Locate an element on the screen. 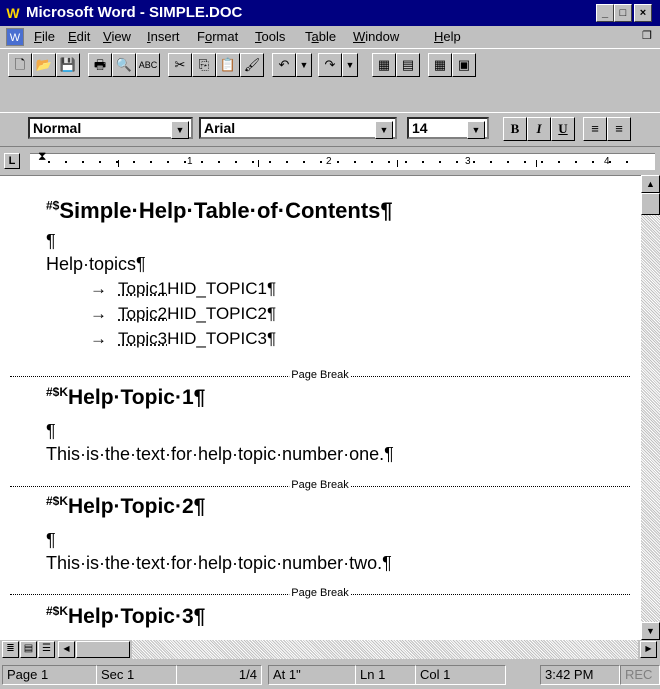 The height and width of the screenshot is (689, 660). title-bar: W Microsoft Word - SIMPLE.DOC _ □ × is located at coordinates (330, 13).